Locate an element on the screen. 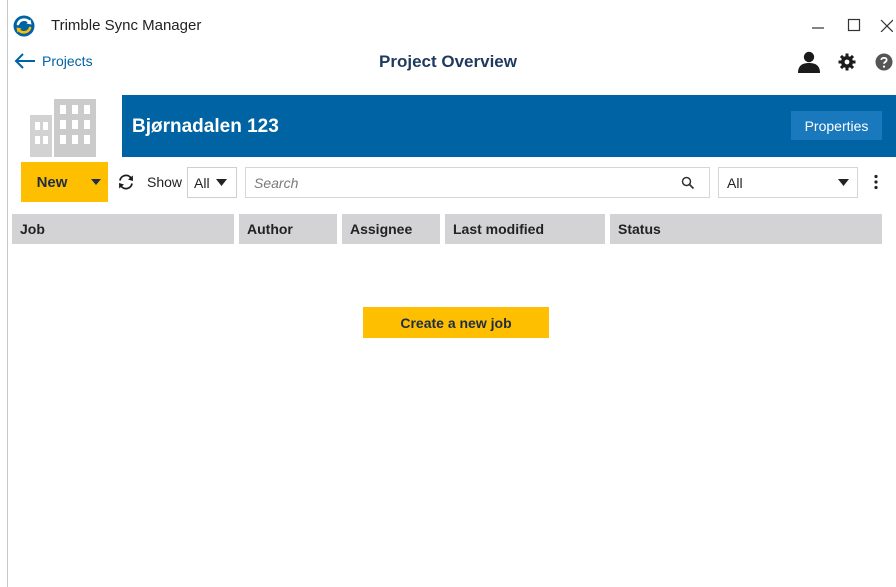 The image size is (896, 587). new-button-label: New is located at coordinates (52, 182).